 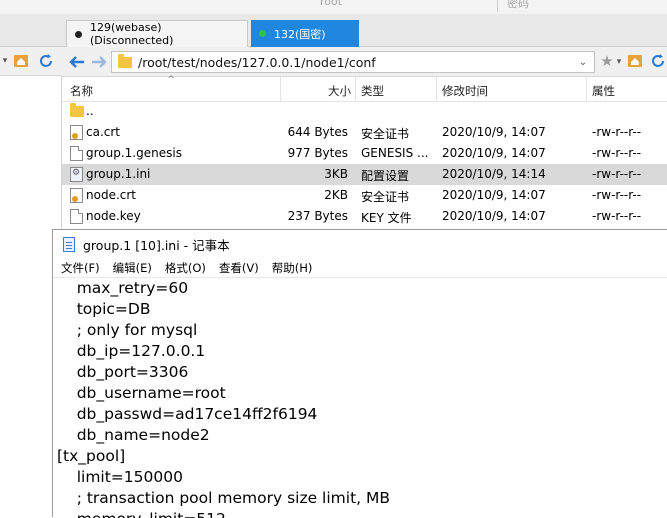 I want to click on sort-ascending-icon: ^, so click(x=171, y=80).